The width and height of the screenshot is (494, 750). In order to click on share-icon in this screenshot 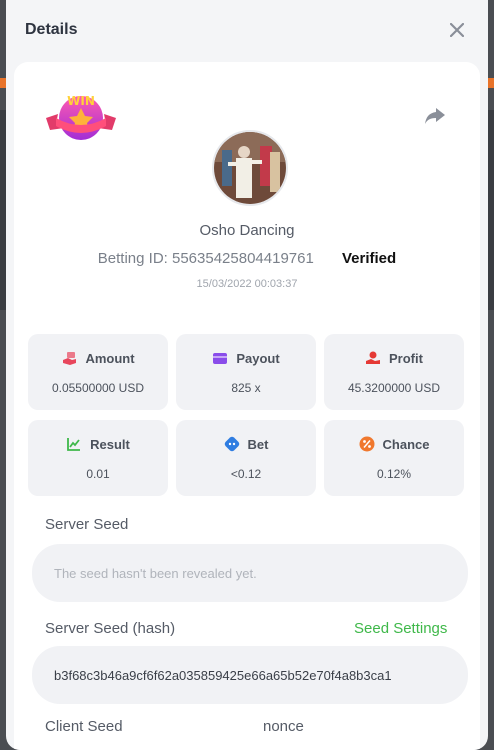, I will do `click(435, 116)`.